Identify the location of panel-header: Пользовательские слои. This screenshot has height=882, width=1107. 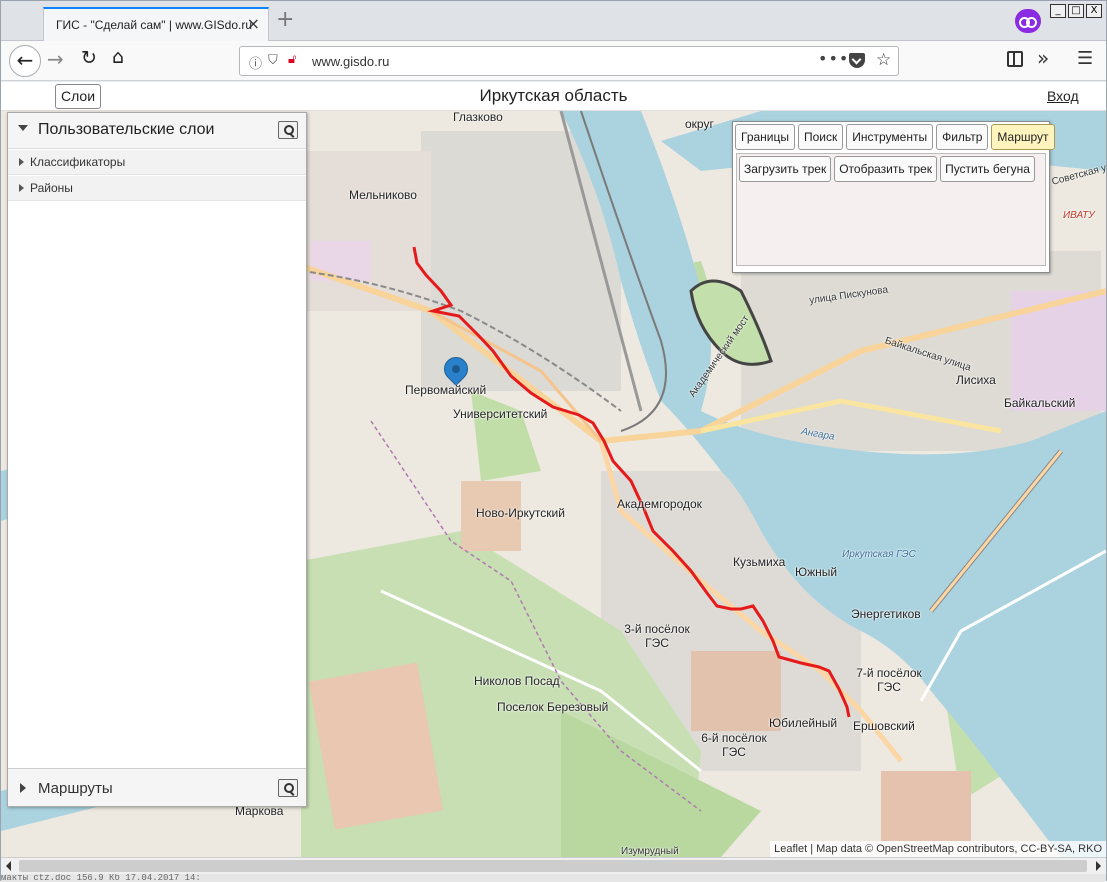
(157, 131).